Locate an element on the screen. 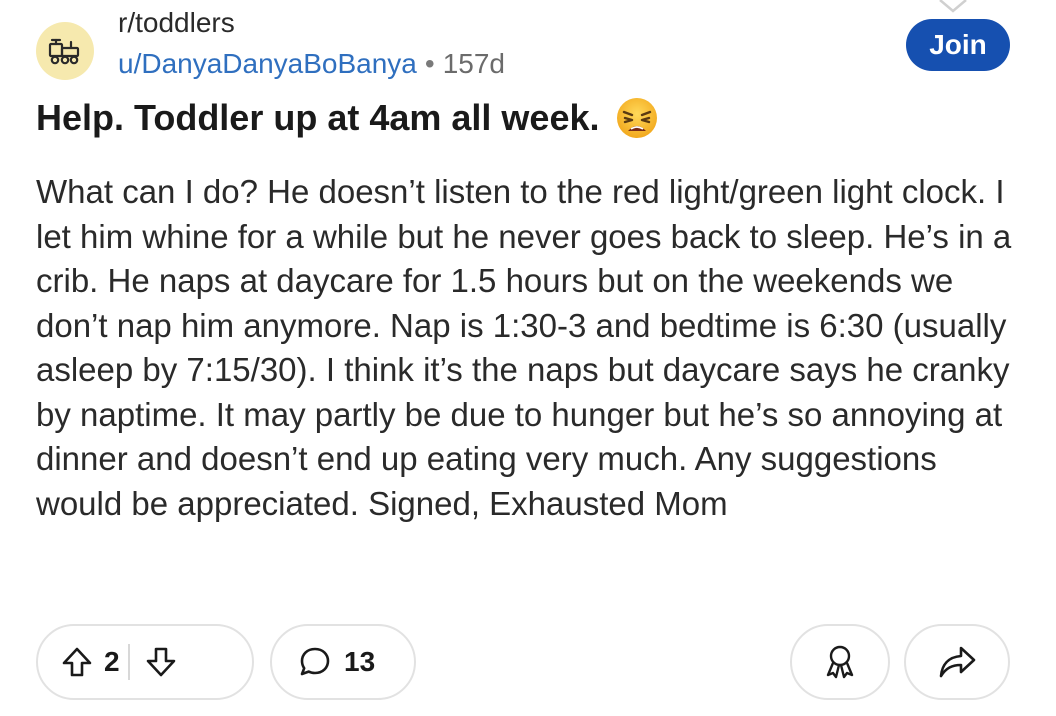  vote-divider is located at coordinates (128, 662).